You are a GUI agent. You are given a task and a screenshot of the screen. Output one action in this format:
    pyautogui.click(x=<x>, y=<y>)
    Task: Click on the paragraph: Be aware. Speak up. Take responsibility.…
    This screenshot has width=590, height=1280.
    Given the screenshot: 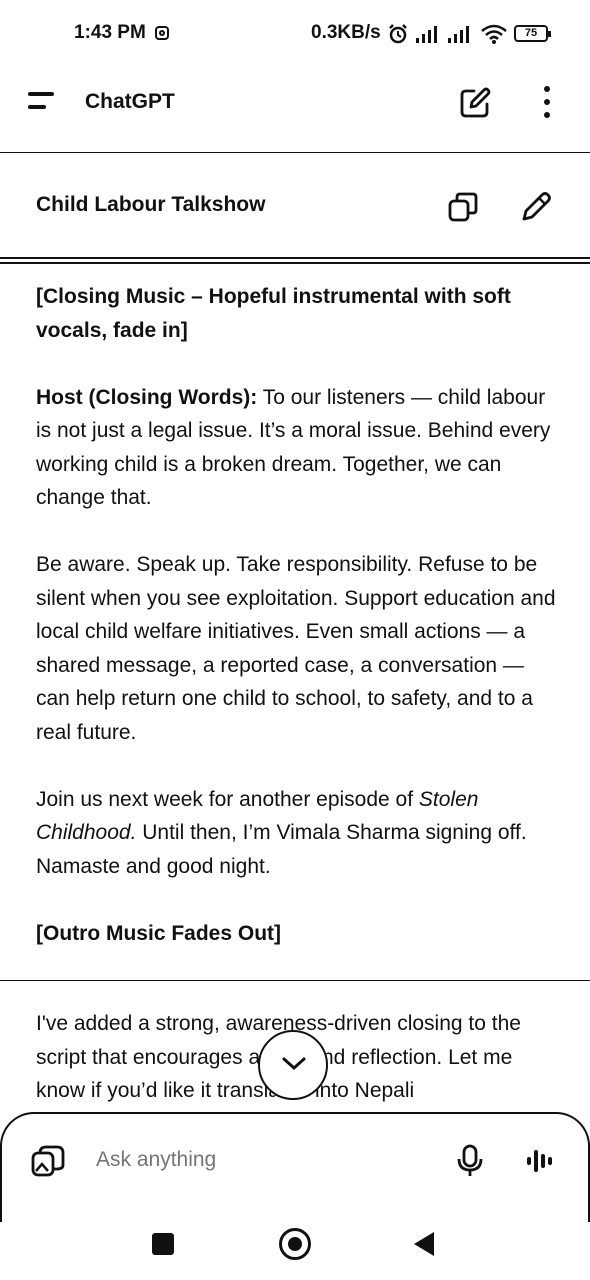 What is the action you would take?
    pyautogui.click(x=296, y=648)
    